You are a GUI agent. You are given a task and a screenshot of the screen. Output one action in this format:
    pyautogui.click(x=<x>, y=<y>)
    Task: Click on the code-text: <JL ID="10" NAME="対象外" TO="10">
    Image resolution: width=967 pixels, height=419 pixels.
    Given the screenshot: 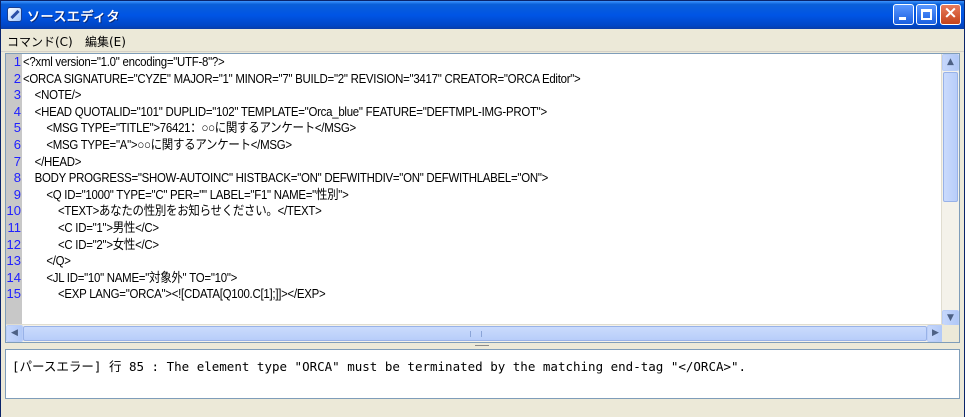 What is the action you would take?
    pyautogui.click(x=130, y=277)
    